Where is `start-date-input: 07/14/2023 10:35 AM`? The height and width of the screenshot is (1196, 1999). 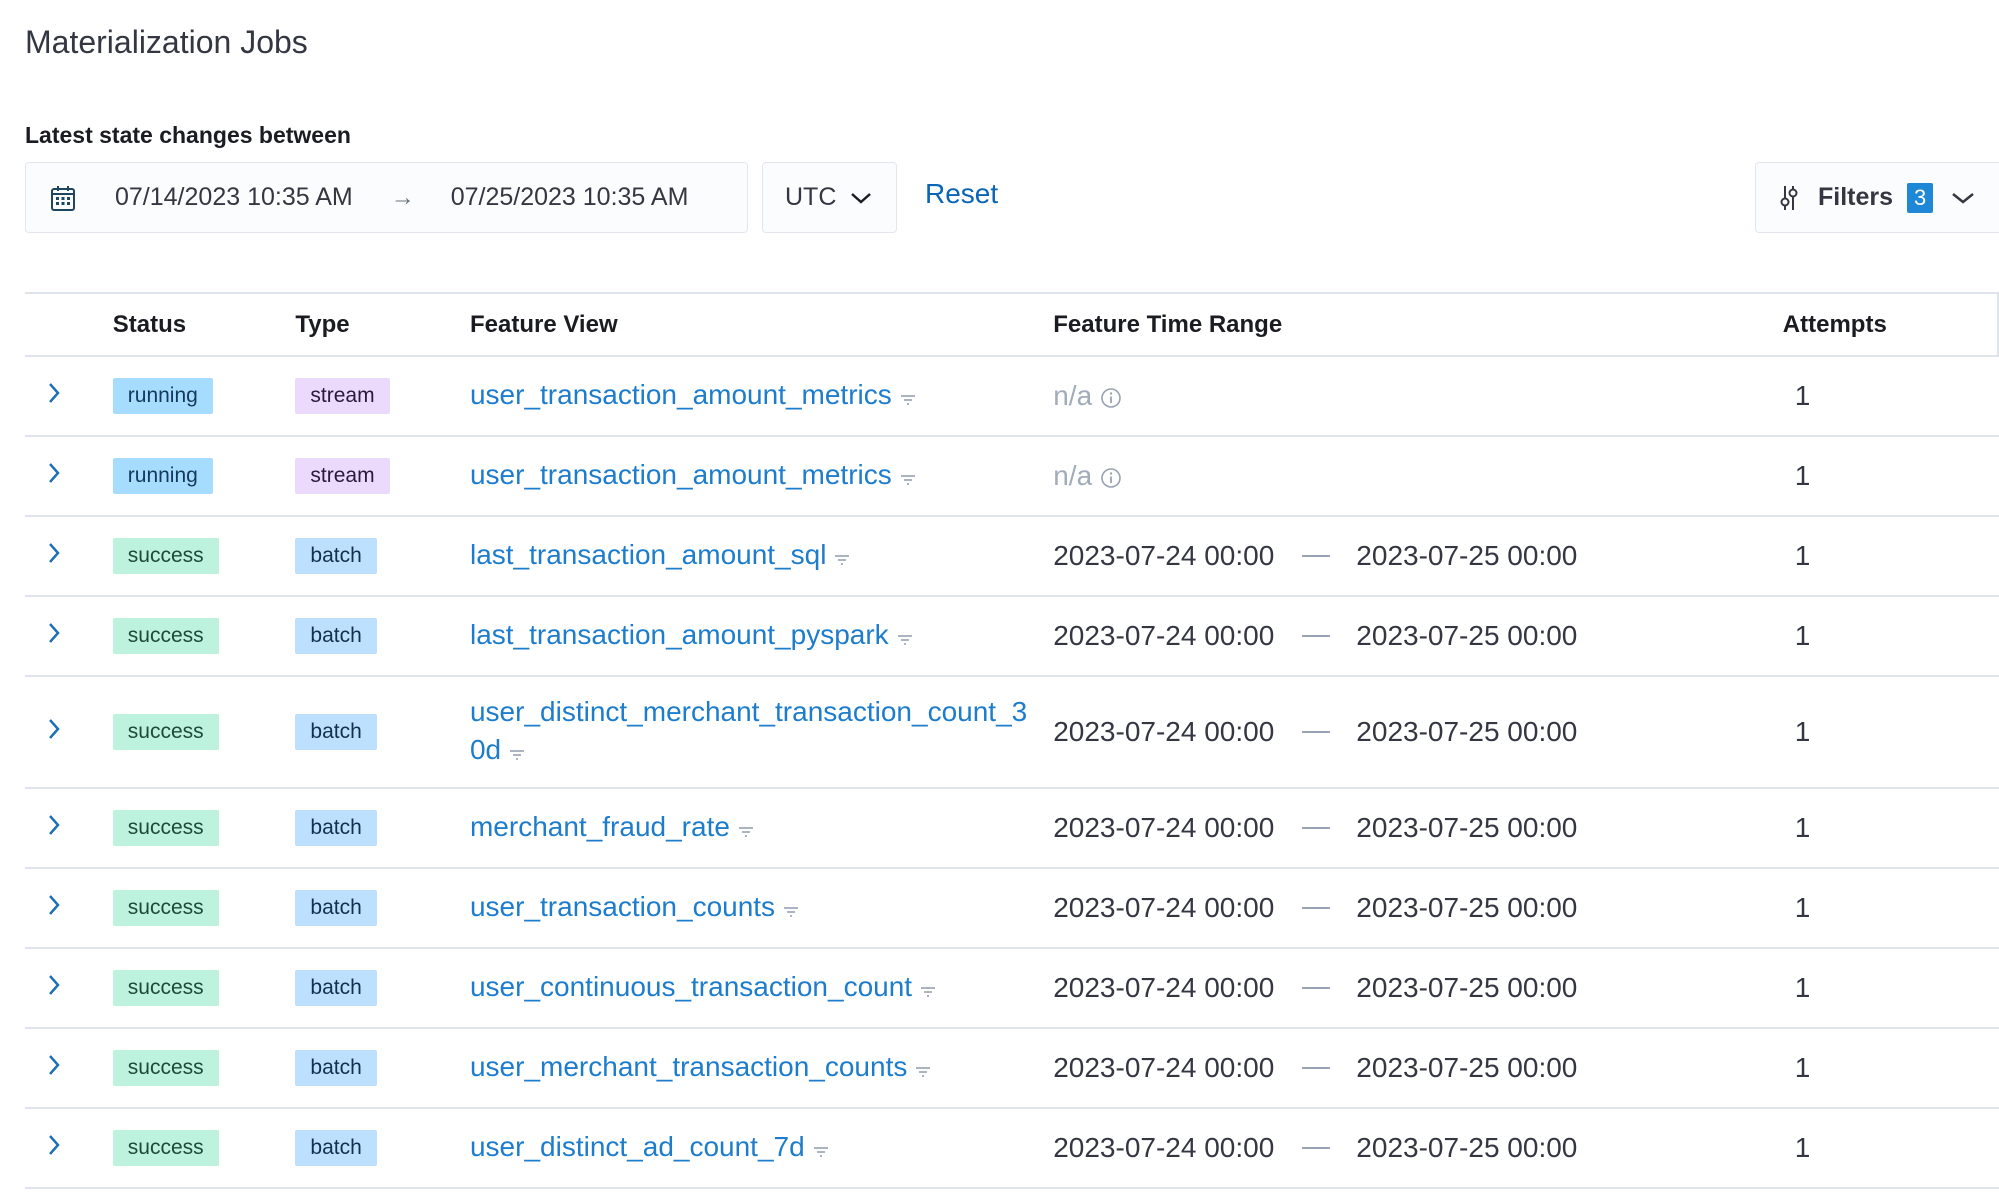
start-date-input: 07/14/2023 10:35 AM is located at coordinates (234, 197).